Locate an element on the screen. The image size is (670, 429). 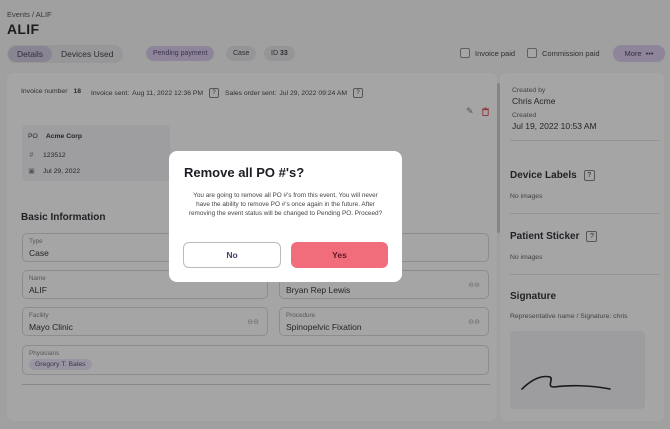
yes-button: Yes is located at coordinates (339, 255).